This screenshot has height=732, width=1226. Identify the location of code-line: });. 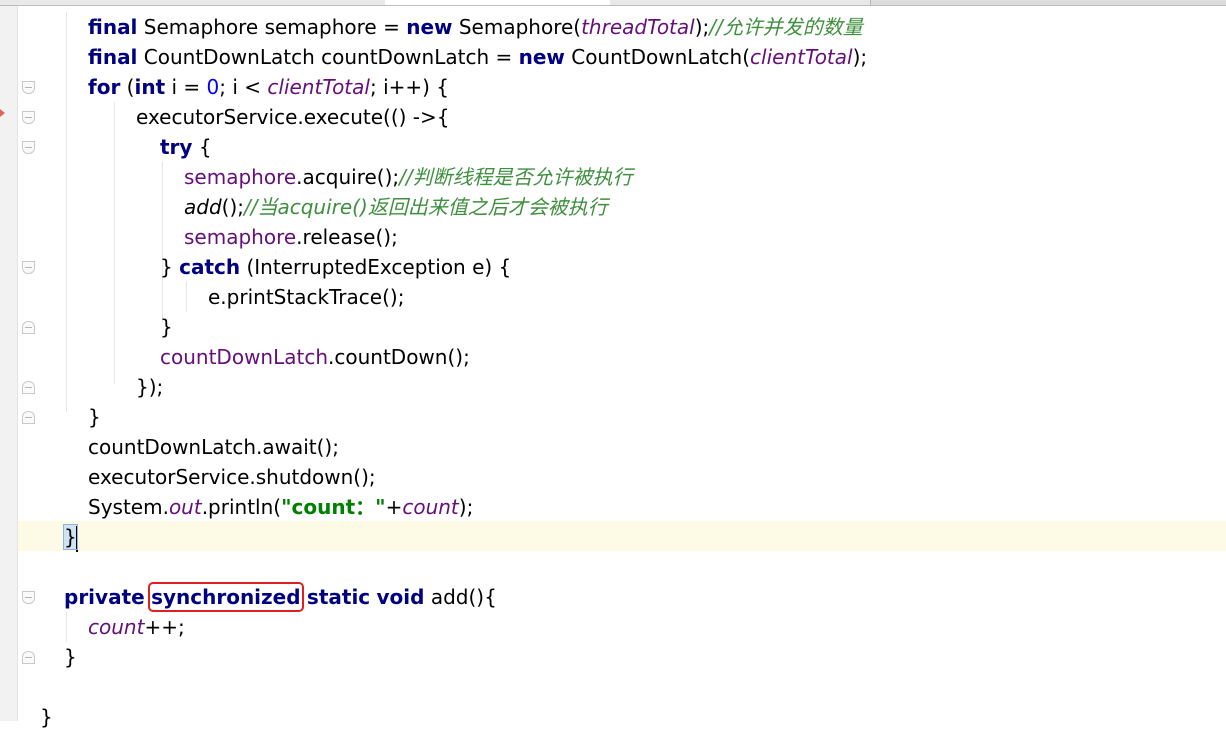
(149, 387).